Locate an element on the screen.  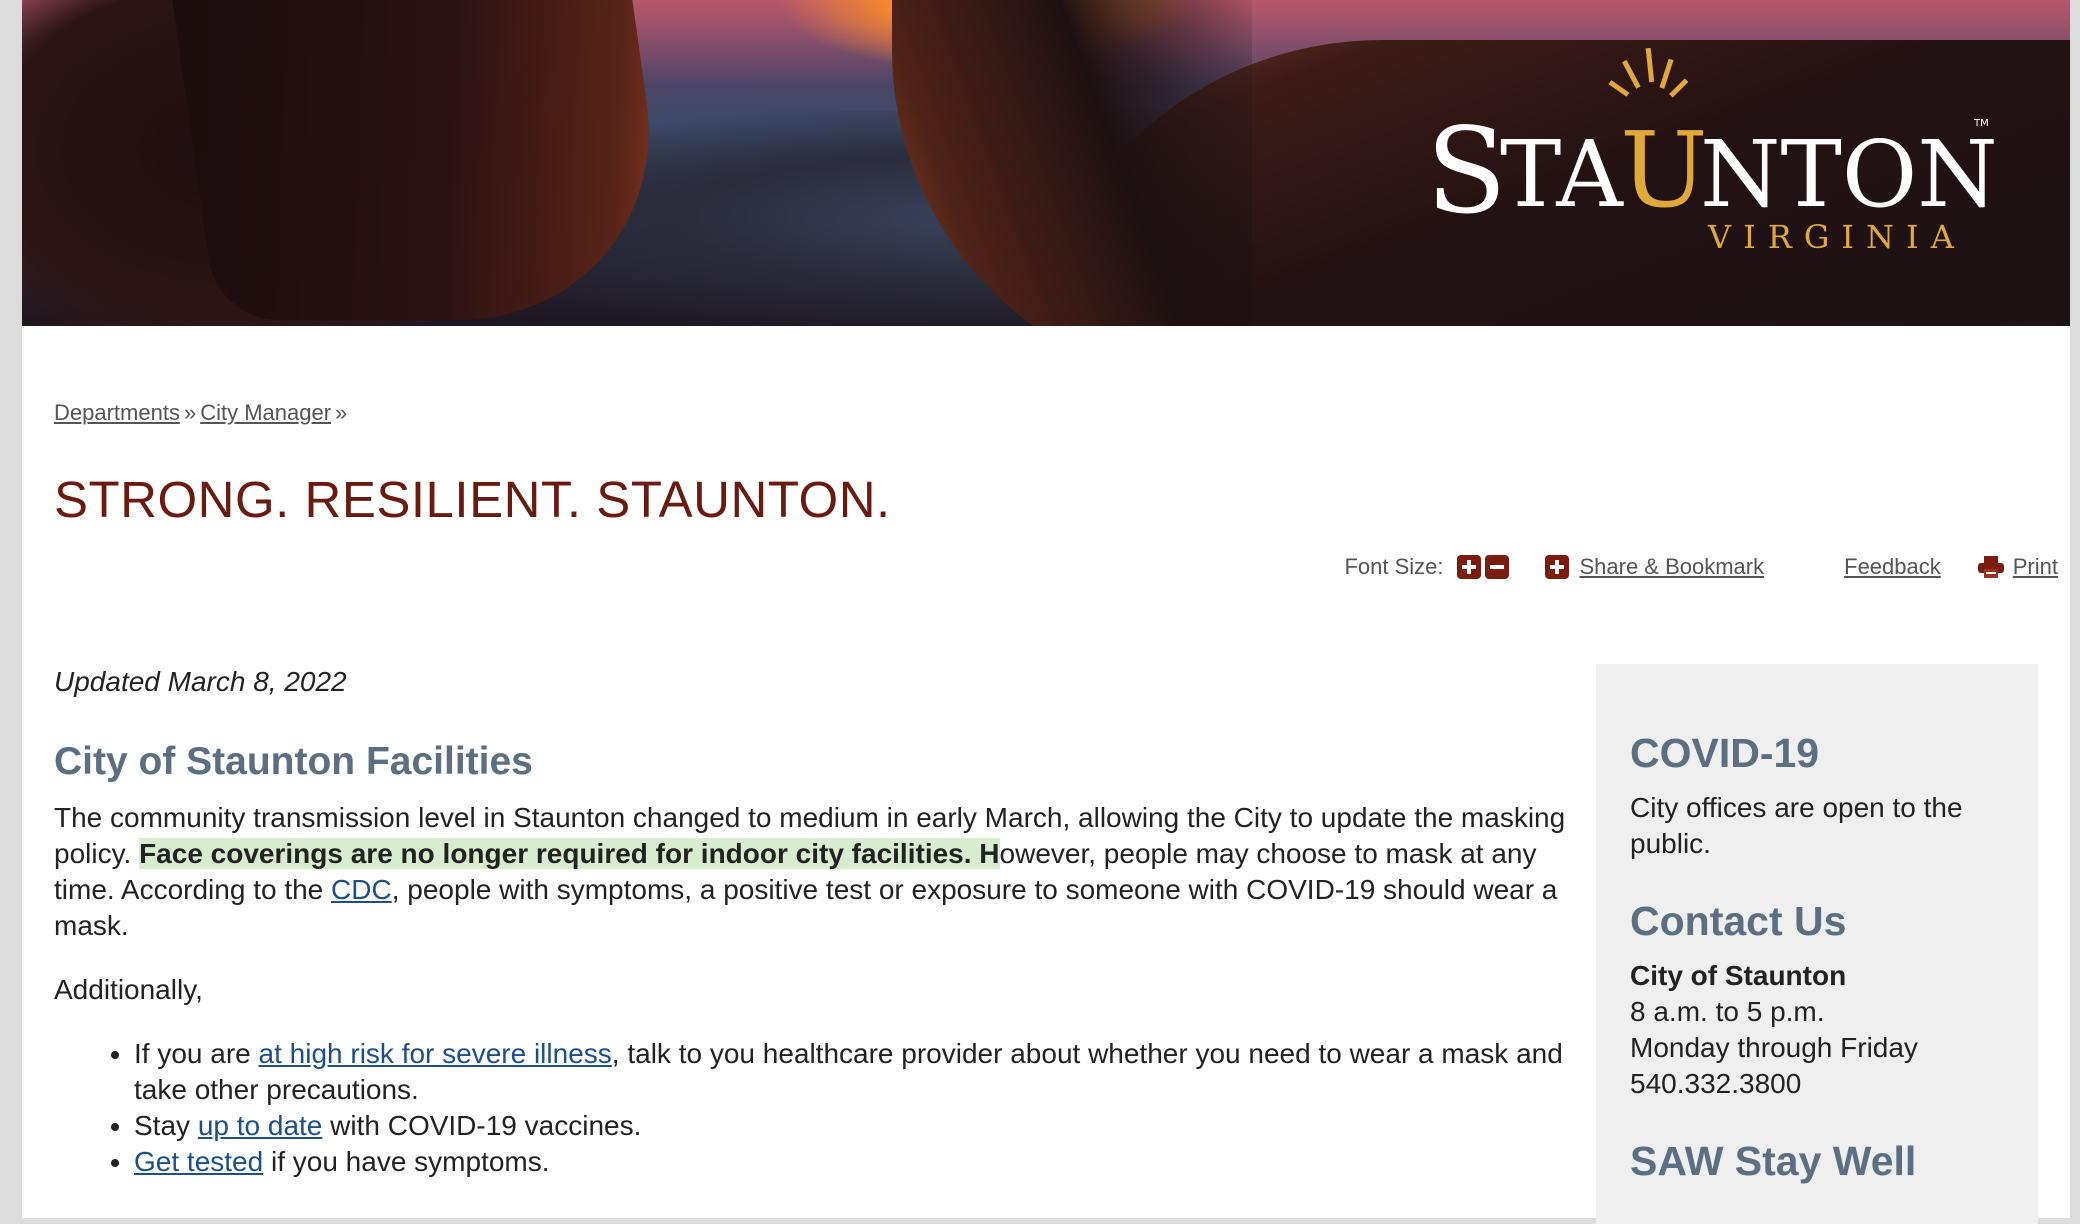
feedback-link: Feedback is located at coordinates (1892, 567).